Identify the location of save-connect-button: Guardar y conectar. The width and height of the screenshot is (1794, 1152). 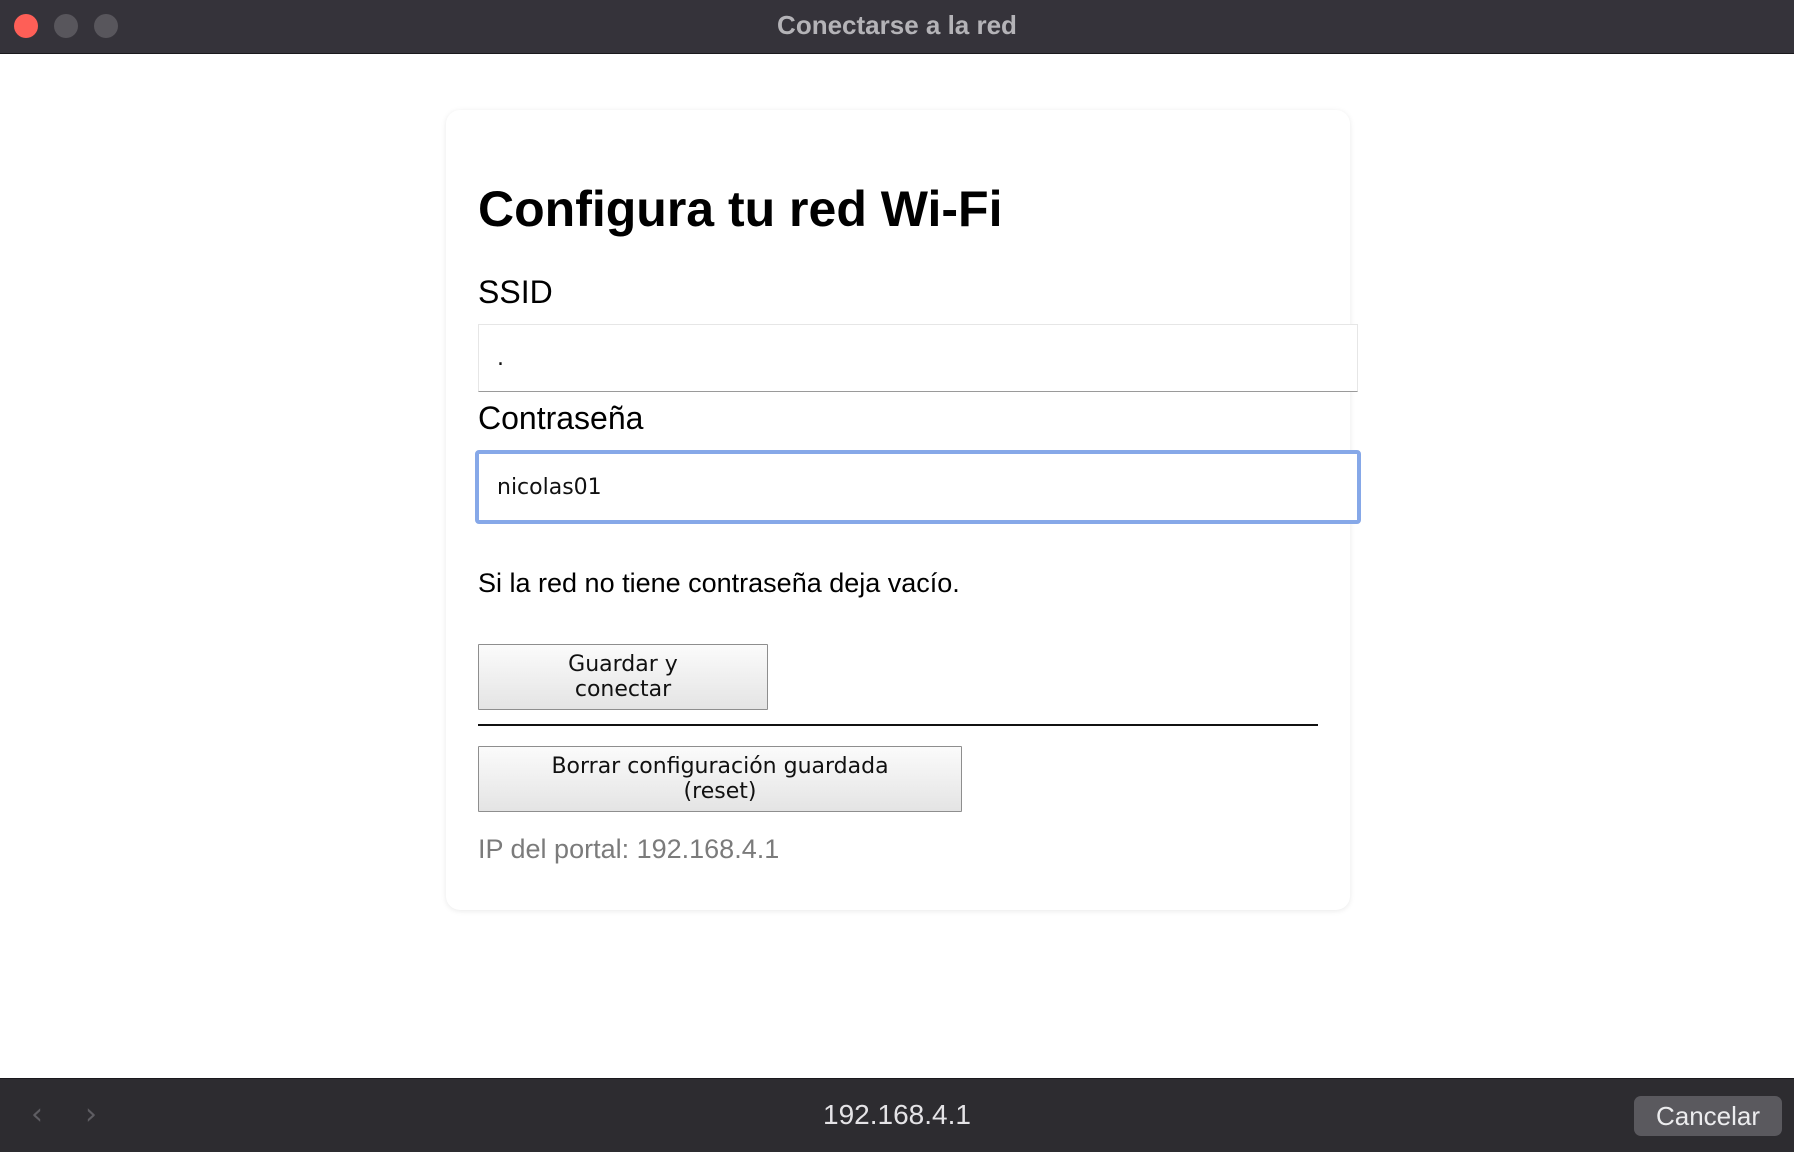
(623, 677).